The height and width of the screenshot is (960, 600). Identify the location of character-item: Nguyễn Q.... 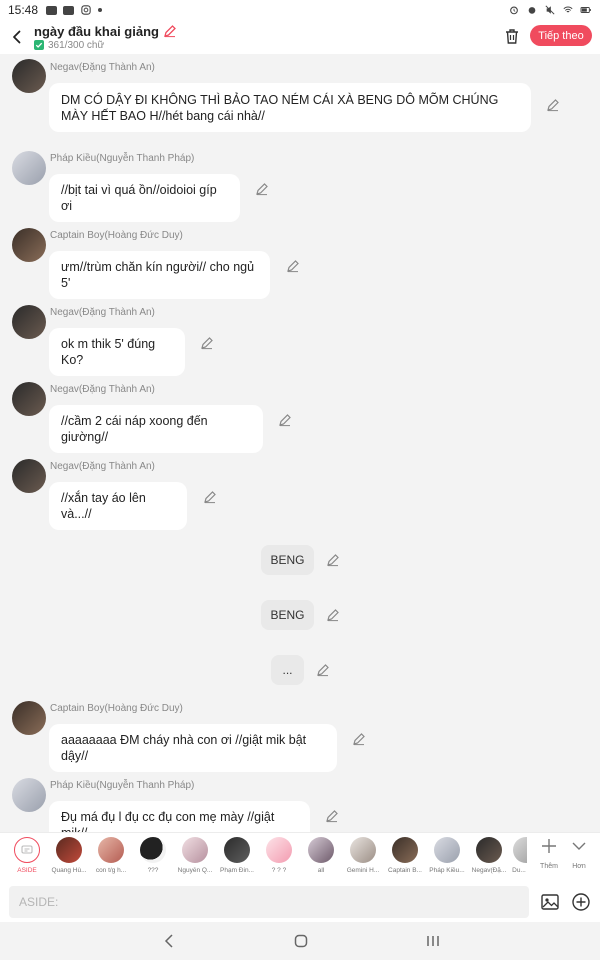
(195, 855).